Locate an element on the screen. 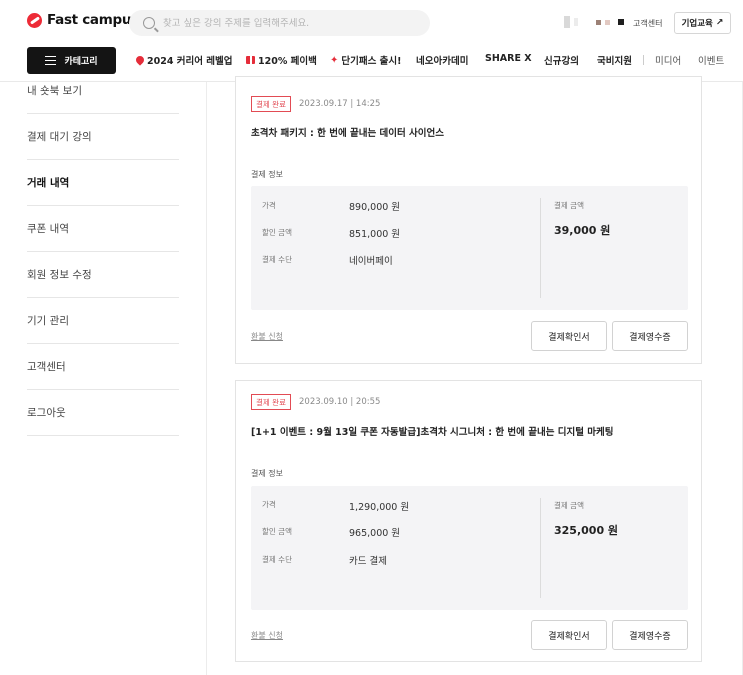  sidebar-item-label: 내 숏북 보기 is located at coordinates (54, 91).